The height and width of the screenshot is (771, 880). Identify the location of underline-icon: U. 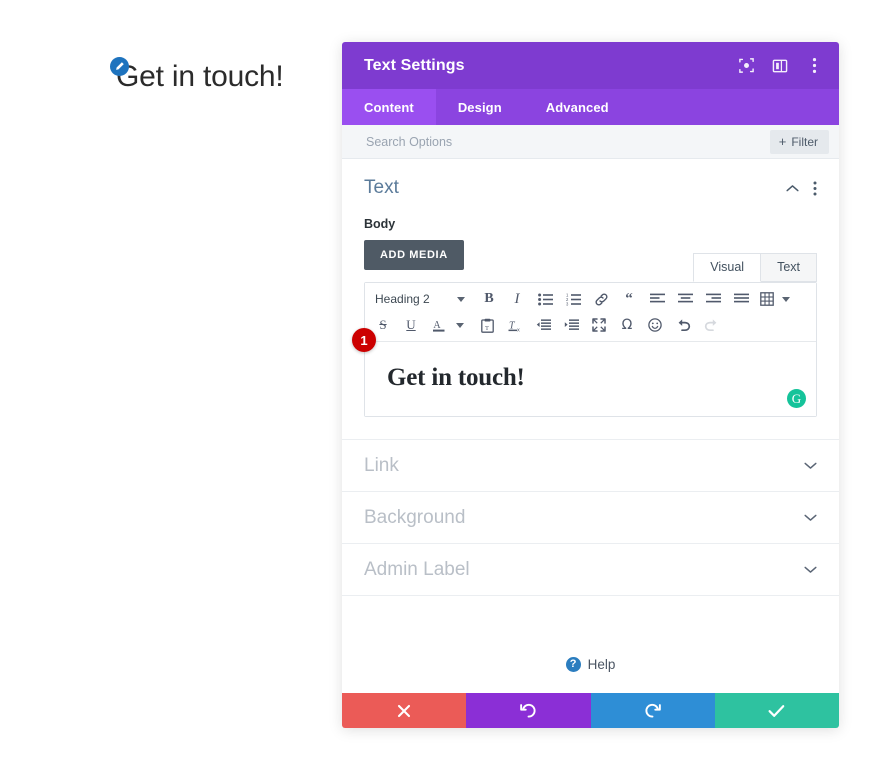
(411, 325).